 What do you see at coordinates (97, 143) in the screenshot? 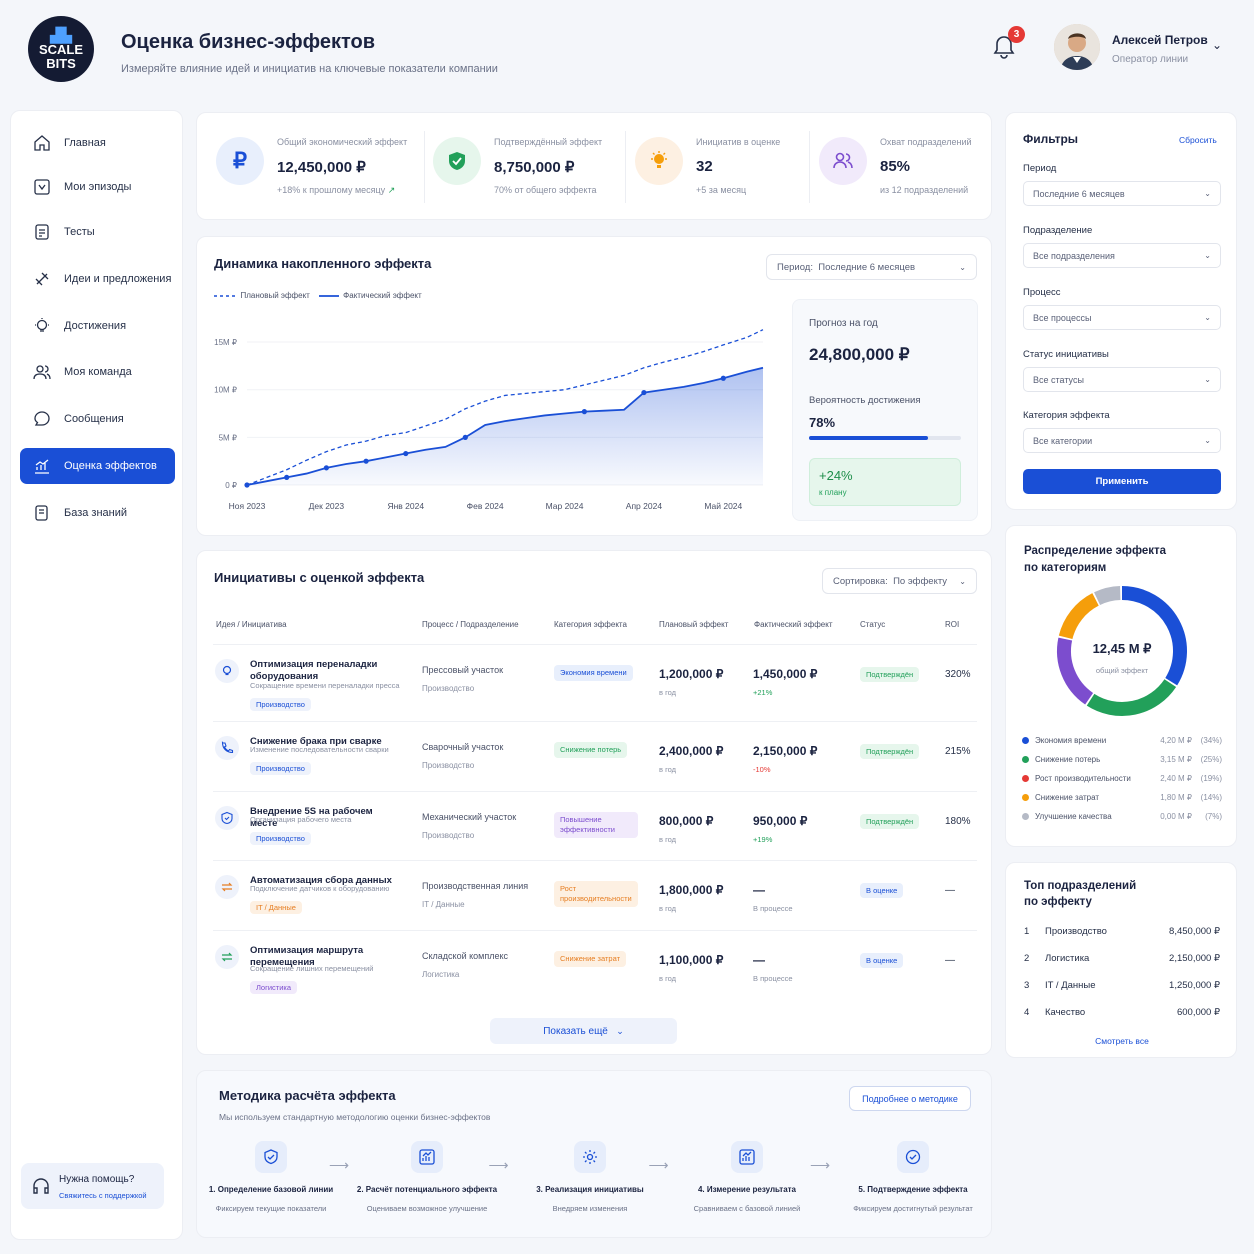
I see `sidebar-item-home: Главная` at bounding box center [97, 143].